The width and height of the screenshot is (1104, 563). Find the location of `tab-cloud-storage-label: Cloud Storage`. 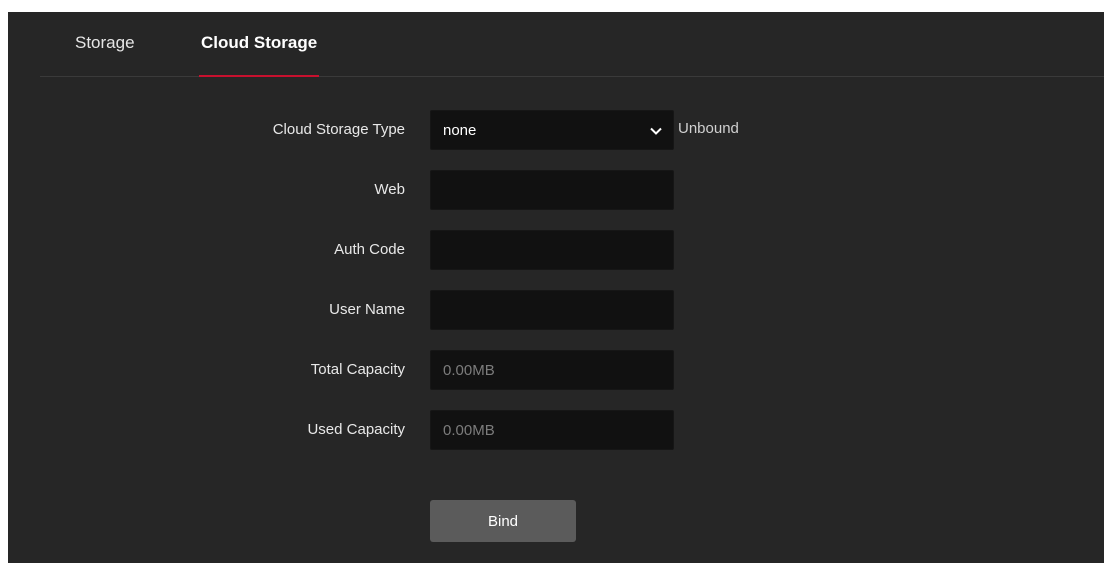

tab-cloud-storage-label: Cloud Storage is located at coordinates (259, 42).